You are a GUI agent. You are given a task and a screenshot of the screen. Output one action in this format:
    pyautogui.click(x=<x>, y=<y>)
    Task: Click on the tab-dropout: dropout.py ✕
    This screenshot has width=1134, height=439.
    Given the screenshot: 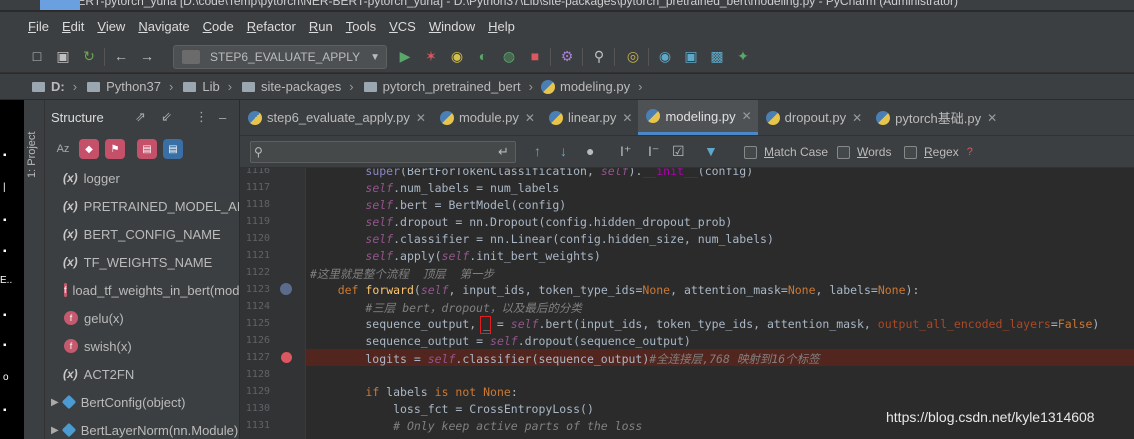 What is the action you would take?
    pyautogui.click(x=813, y=117)
    